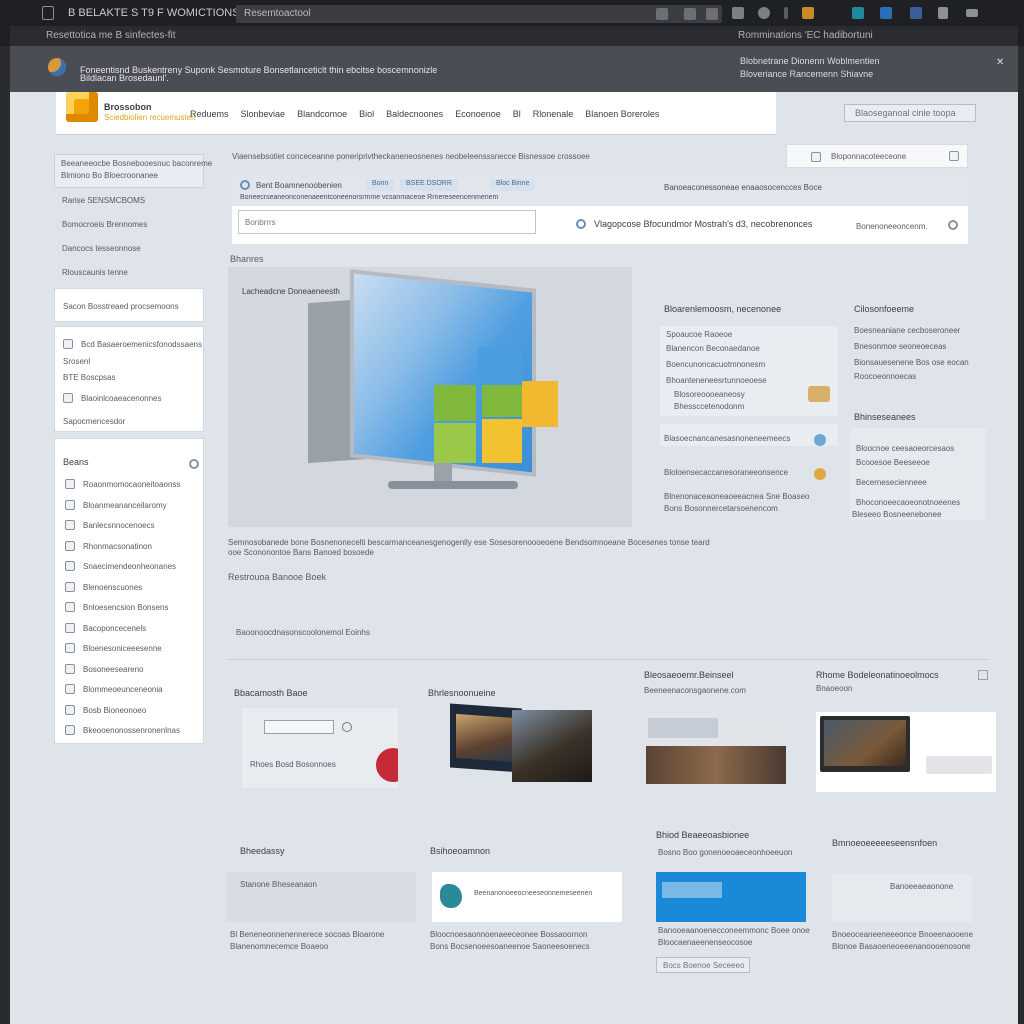  Describe the element at coordinates (954, 156) in the screenshot. I see `filter-icon` at that location.